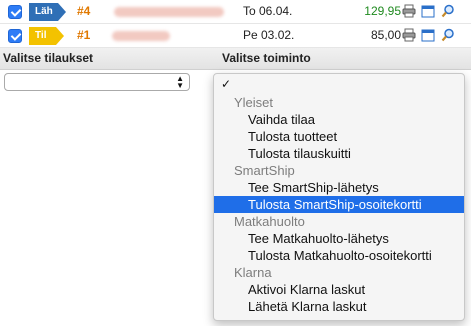  Describe the element at coordinates (385, 35) in the screenshot. I see `order-amount: 85,00` at that location.